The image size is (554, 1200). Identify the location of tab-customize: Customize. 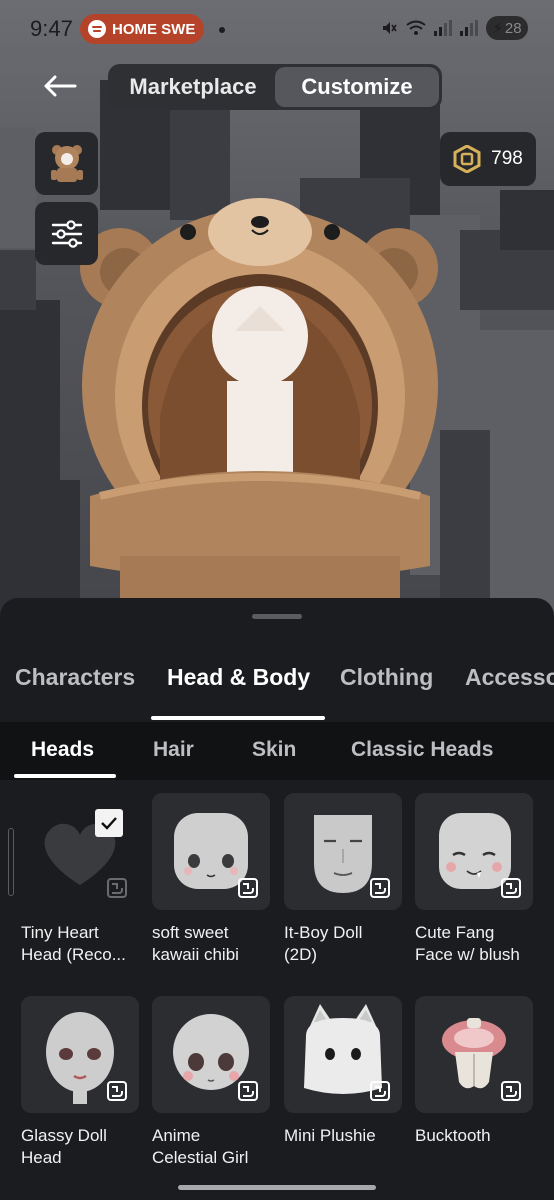
(357, 87).